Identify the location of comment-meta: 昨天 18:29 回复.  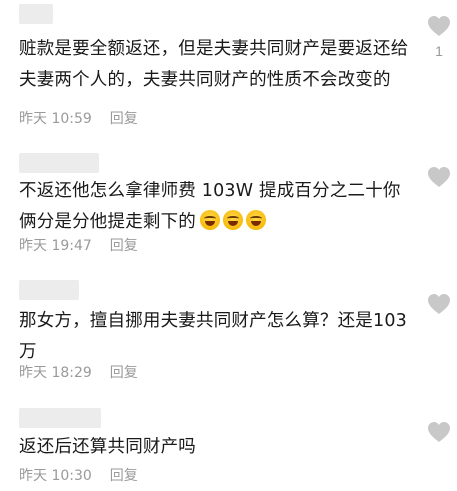
(78, 373).